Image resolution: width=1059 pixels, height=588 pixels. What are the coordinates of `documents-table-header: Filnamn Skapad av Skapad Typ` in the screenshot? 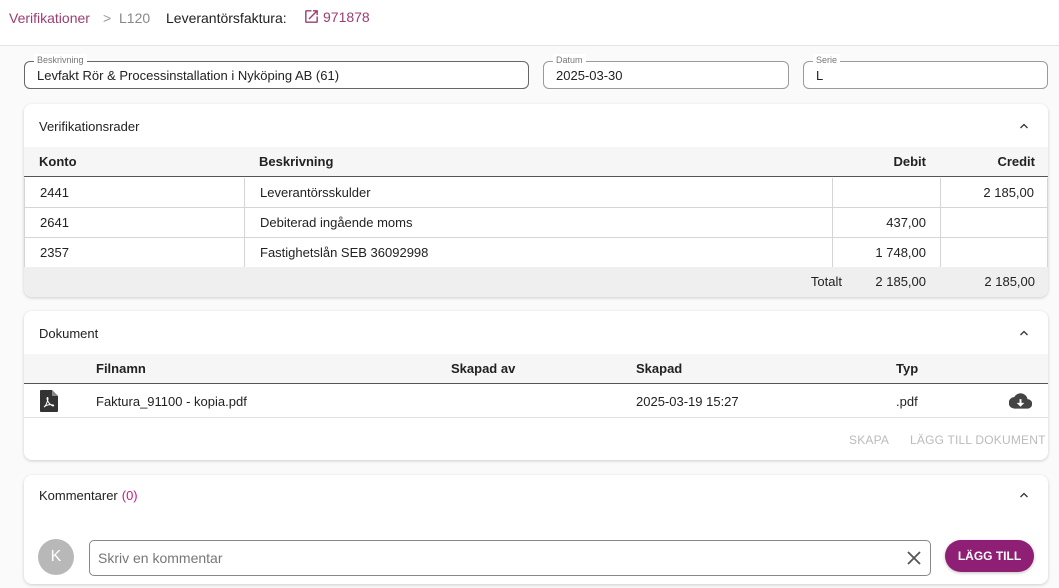 It's located at (536, 369).